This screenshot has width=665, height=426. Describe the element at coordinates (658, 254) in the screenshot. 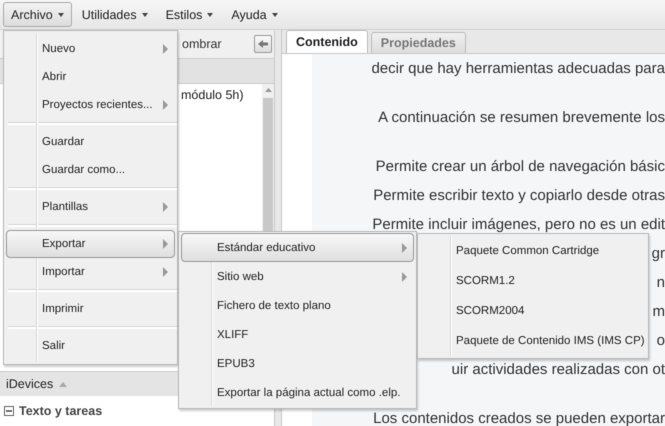

I see `content-text: gr` at that location.